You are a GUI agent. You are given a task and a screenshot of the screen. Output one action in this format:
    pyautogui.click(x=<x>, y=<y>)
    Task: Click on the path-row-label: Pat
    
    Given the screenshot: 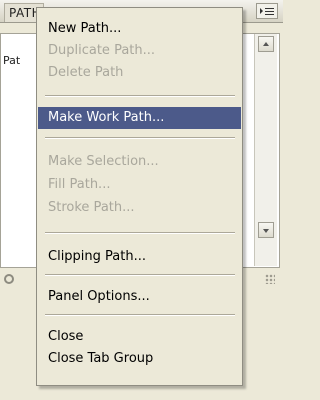 What is the action you would take?
    pyautogui.click(x=11, y=60)
    